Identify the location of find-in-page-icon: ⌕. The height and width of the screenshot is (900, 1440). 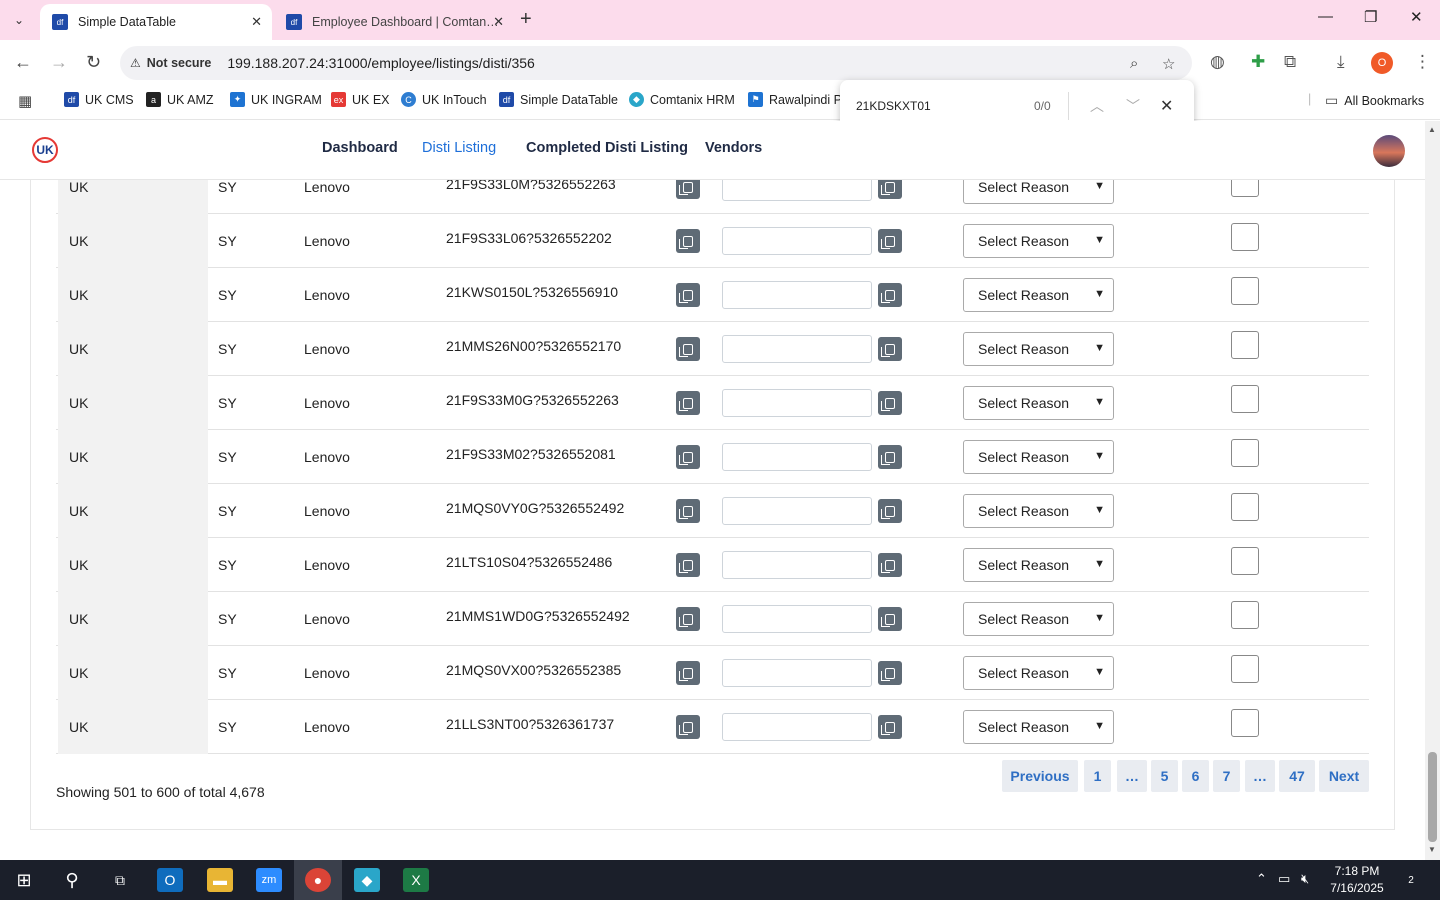
(1134, 63).